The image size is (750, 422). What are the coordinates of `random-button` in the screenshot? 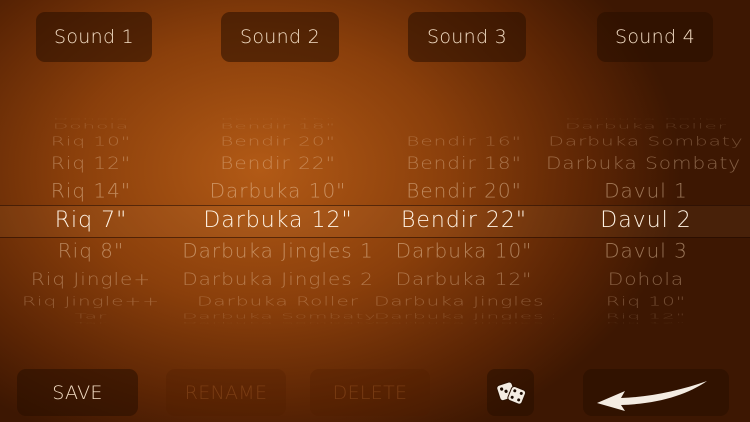 It's located at (510, 392).